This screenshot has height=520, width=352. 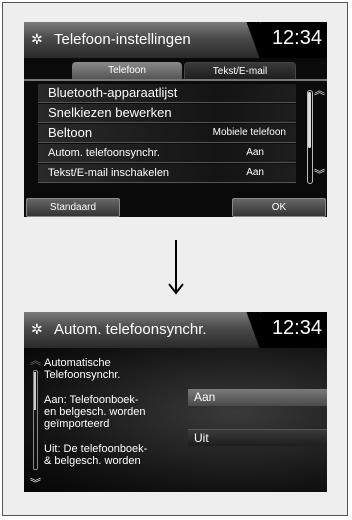 I want to click on description-line: Aan: Telefoonboek-, so click(x=91, y=400).